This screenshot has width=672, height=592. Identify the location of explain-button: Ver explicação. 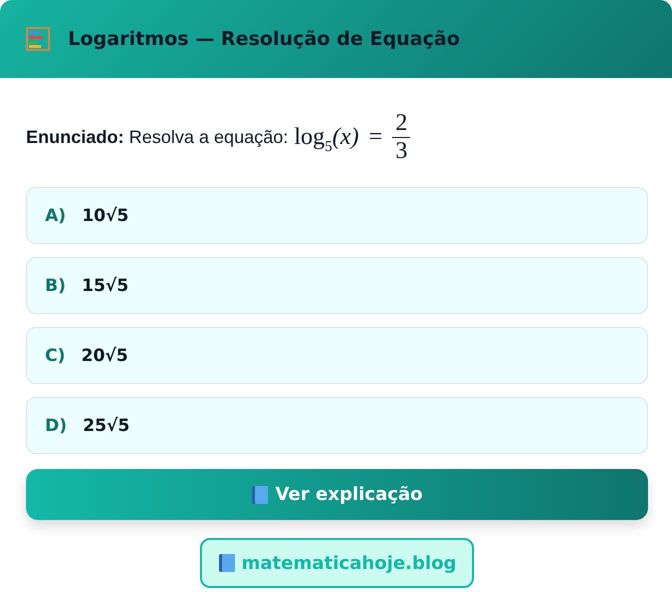
(337, 494).